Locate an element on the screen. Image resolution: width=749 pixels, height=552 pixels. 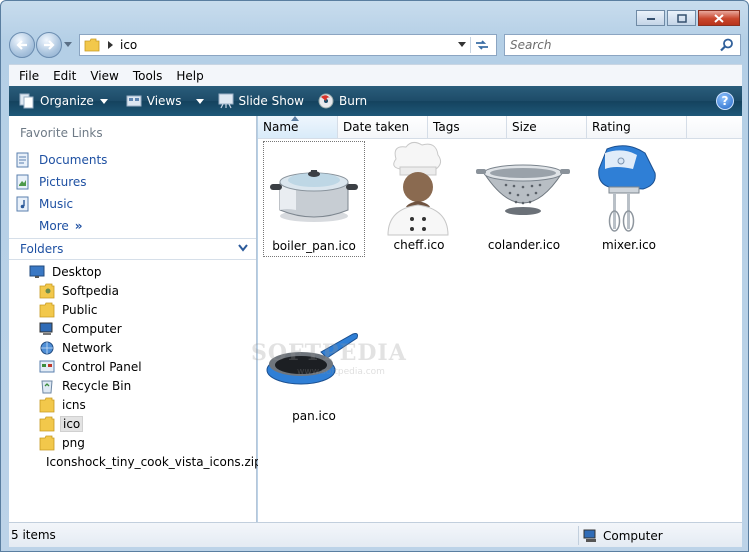
folders-title: Folders is located at coordinates (42, 249).